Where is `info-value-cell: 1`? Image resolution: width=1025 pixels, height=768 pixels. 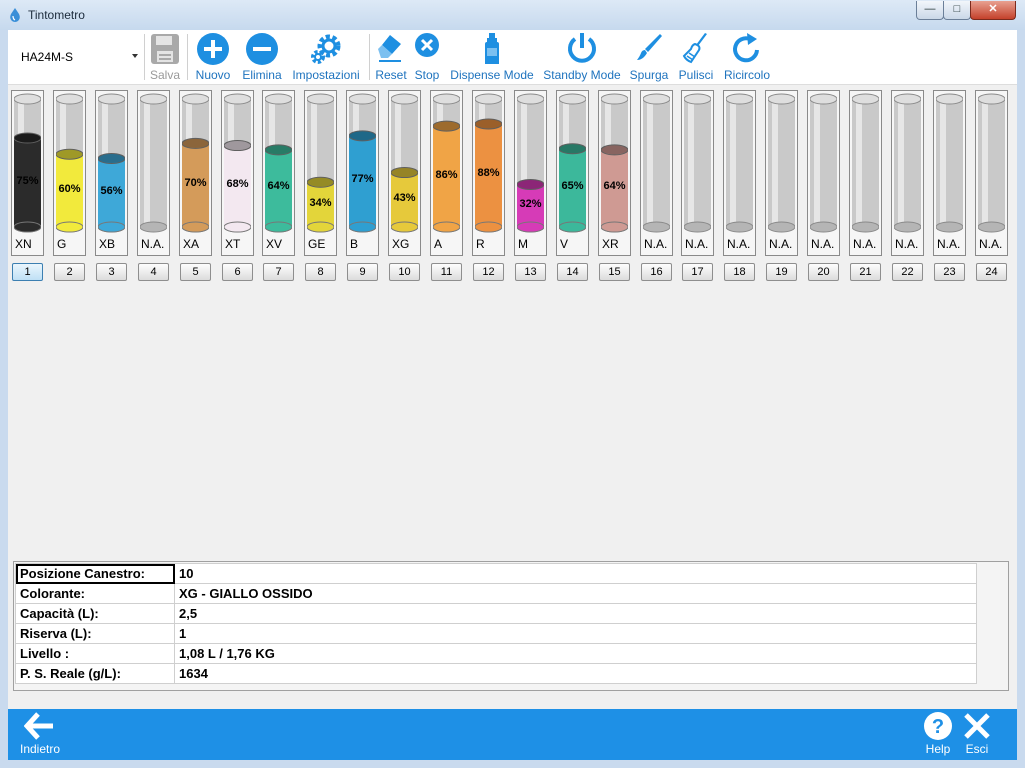 info-value-cell: 1 is located at coordinates (575, 633).